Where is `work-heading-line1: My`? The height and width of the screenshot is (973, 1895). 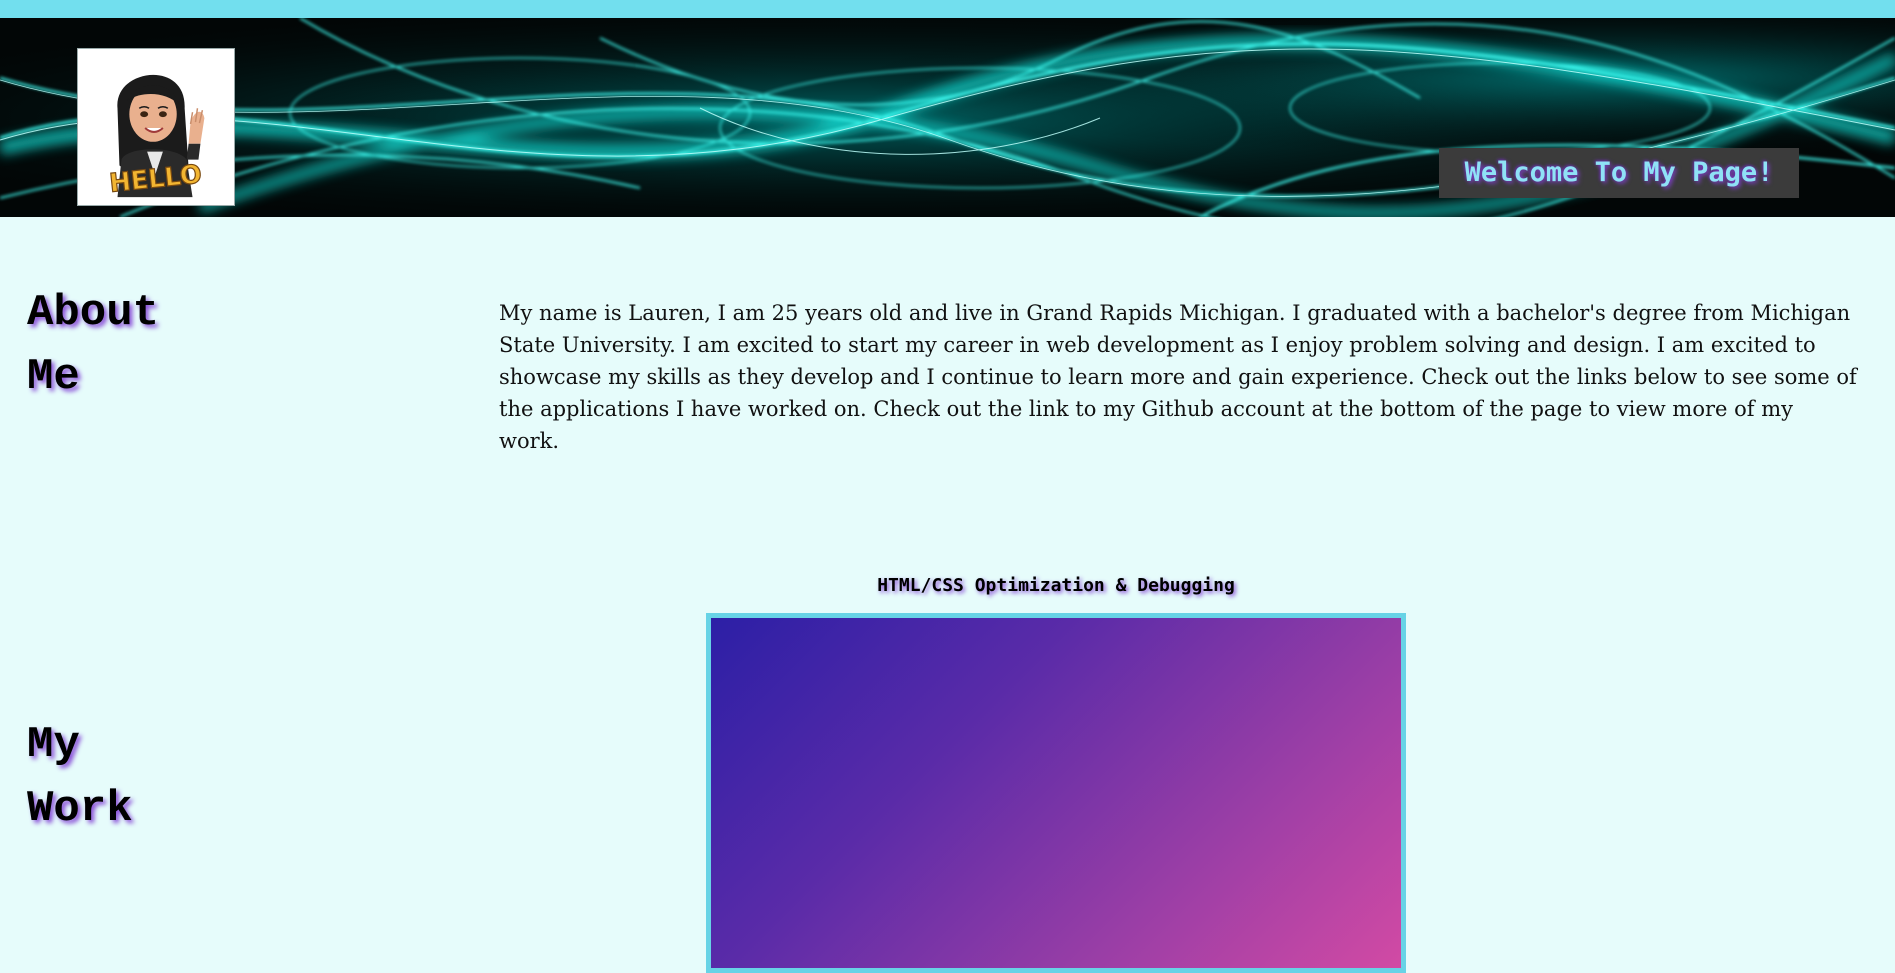
work-heading-line1: My is located at coordinates (53, 745).